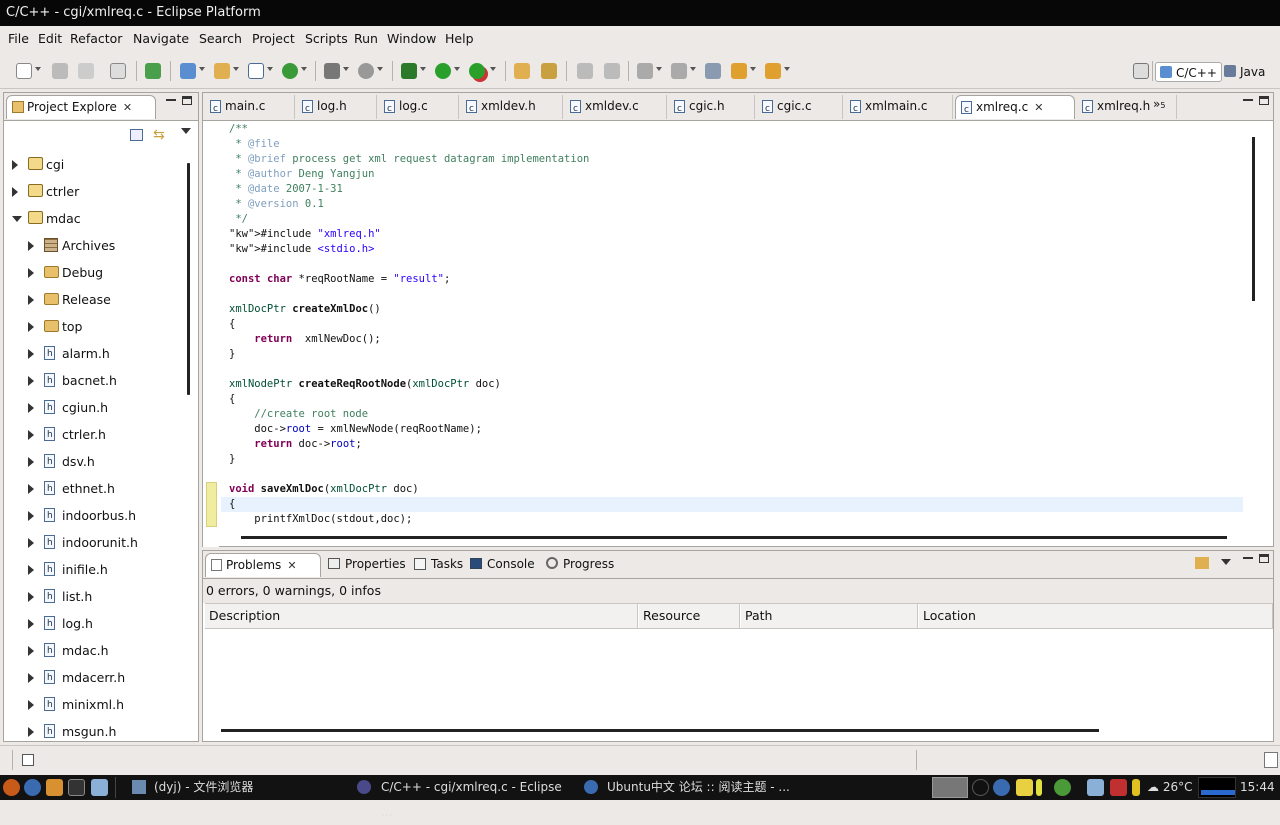 This screenshot has height=825, width=1280. What do you see at coordinates (94, 435) in the screenshot?
I see `tree-item: ctrler.h` at bounding box center [94, 435].